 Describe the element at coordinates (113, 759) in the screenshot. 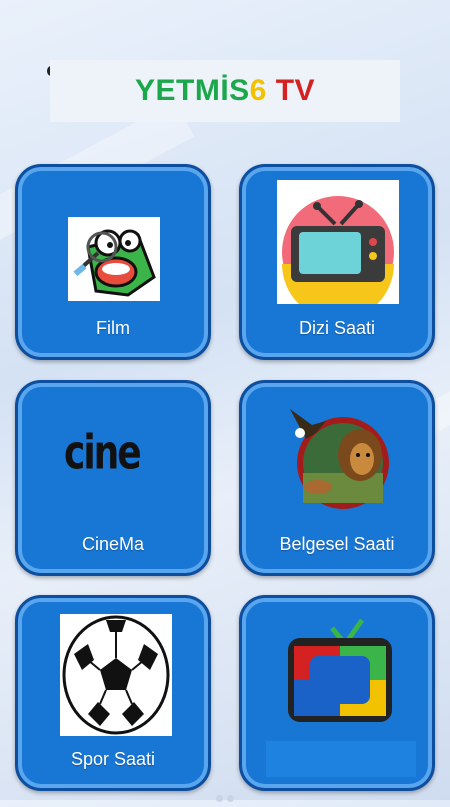

I see `tile-label: Spor Saati` at that location.